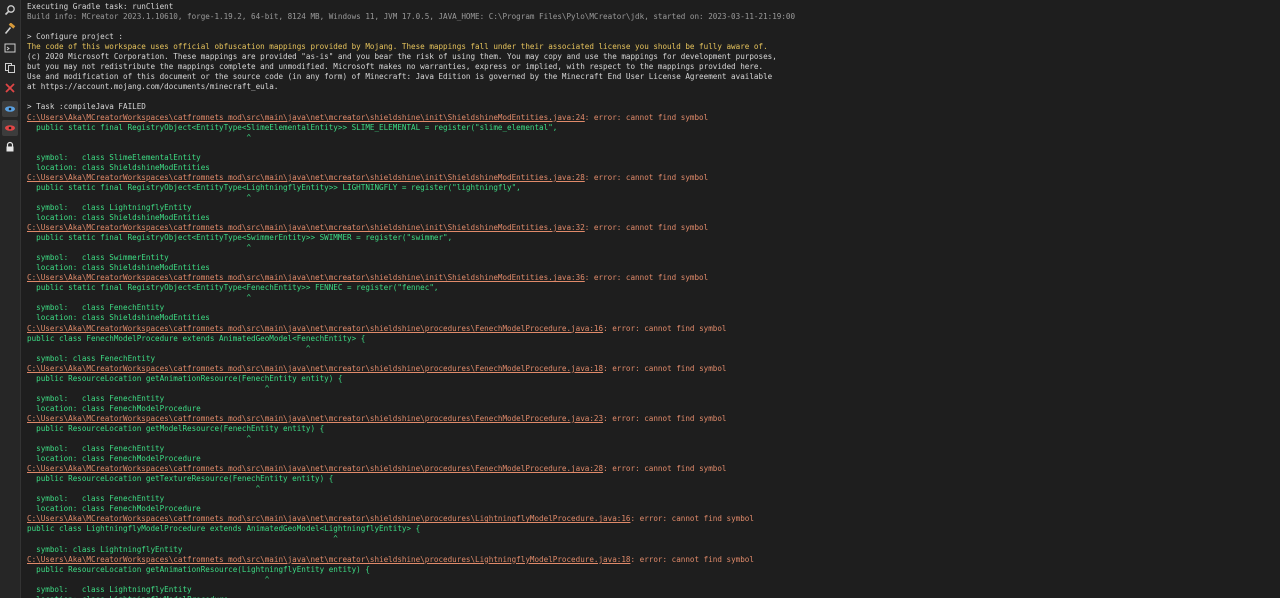 Image resolution: width=1280 pixels, height=598 pixels. Describe the element at coordinates (86, 107) in the screenshot. I see `console-text: > Task :compileJava FAILED` at that location.